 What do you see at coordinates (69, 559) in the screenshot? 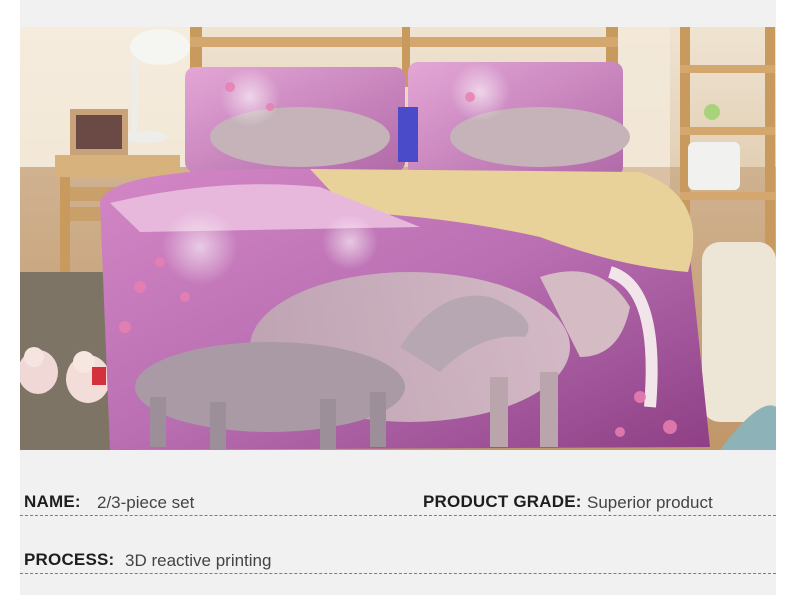
I see `process-label: PROCESS:` at bounding box center [69, 559].